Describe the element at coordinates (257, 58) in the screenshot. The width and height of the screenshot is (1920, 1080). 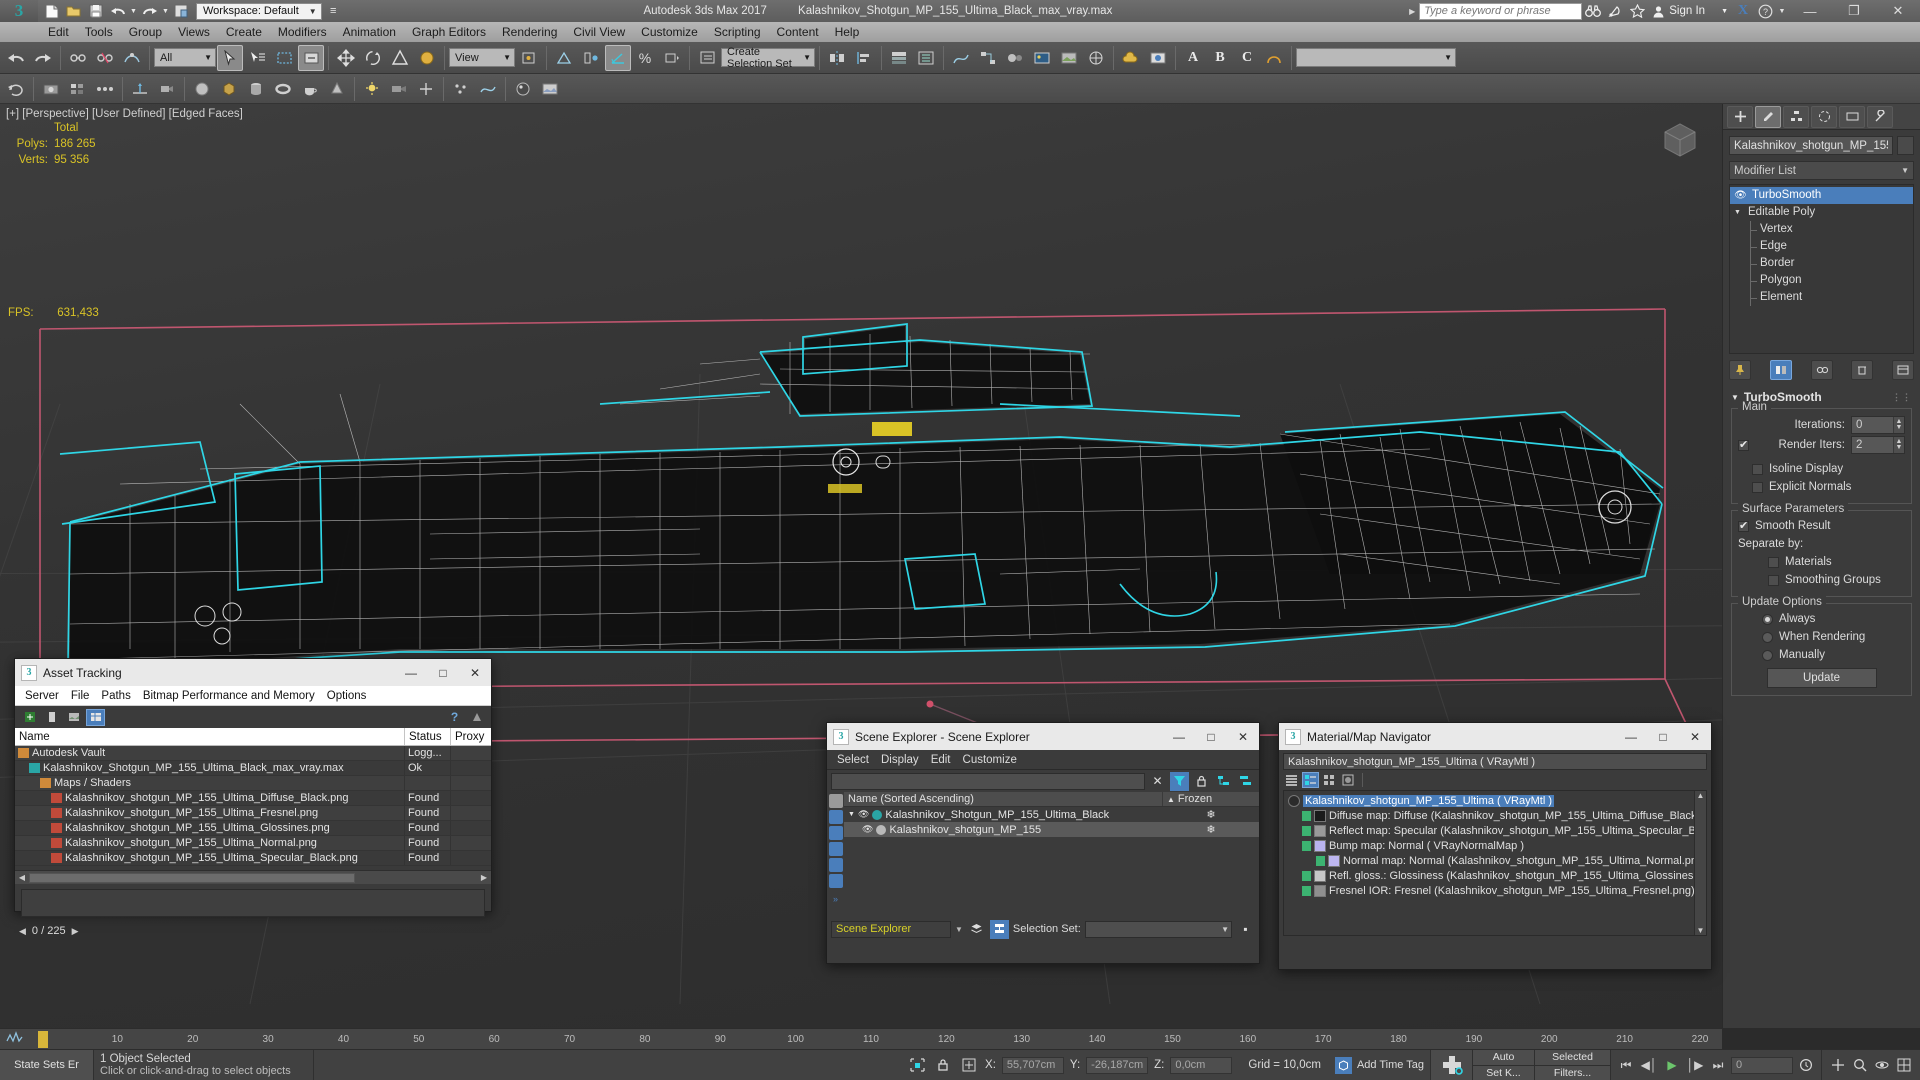
I see `select-by-name-icon` at that location.